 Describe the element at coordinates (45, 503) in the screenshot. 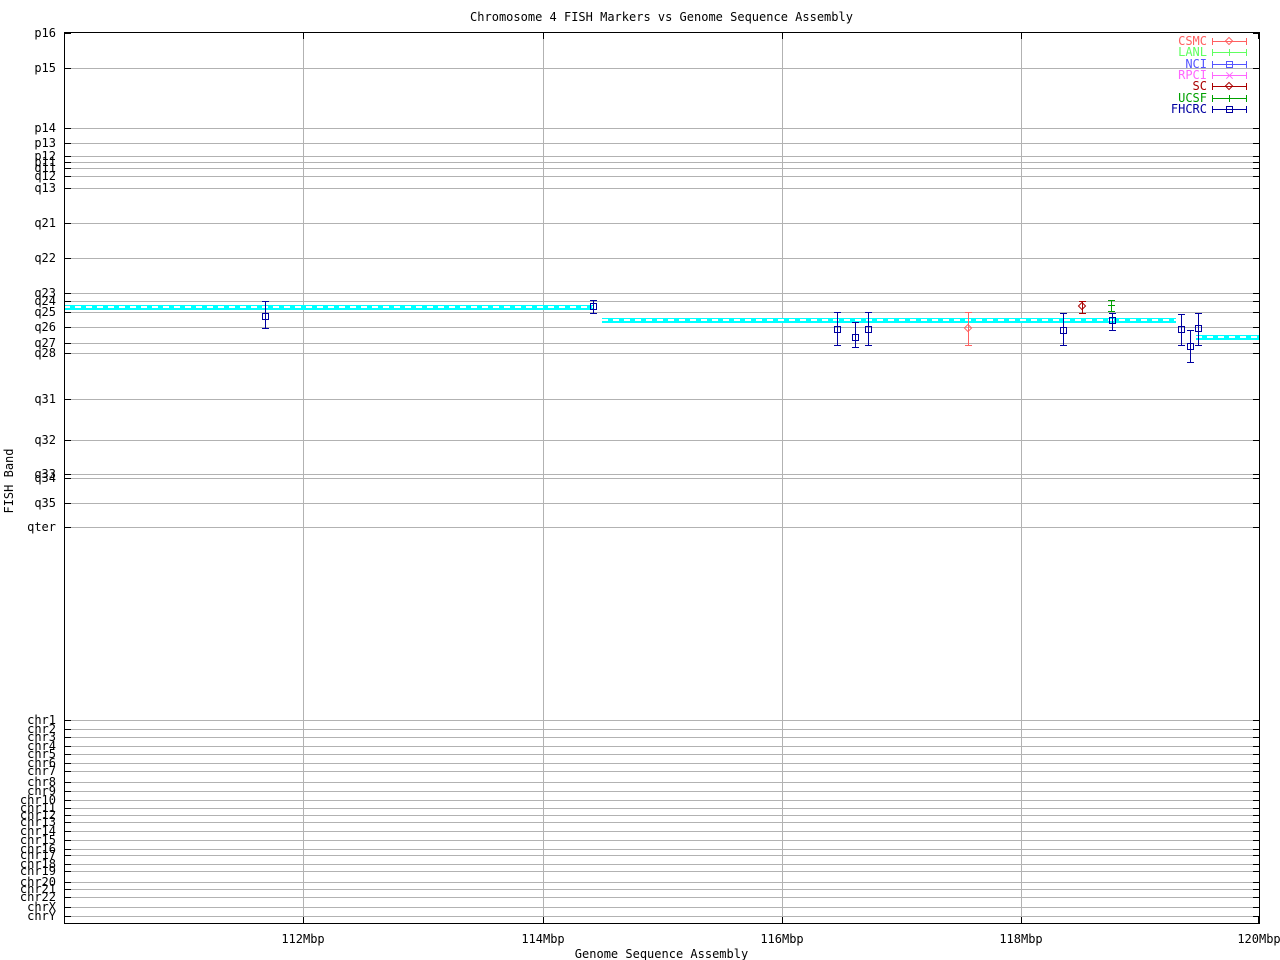

I see `y-tick-label: q35` at that location.